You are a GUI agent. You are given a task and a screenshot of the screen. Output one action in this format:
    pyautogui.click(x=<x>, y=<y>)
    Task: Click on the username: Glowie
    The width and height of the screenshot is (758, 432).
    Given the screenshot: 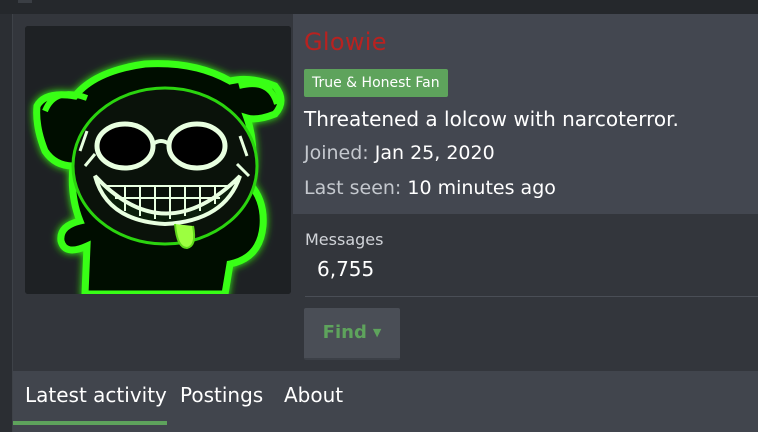 What is the action you would take?
    pyautogui.click(x=345, y=42)
    